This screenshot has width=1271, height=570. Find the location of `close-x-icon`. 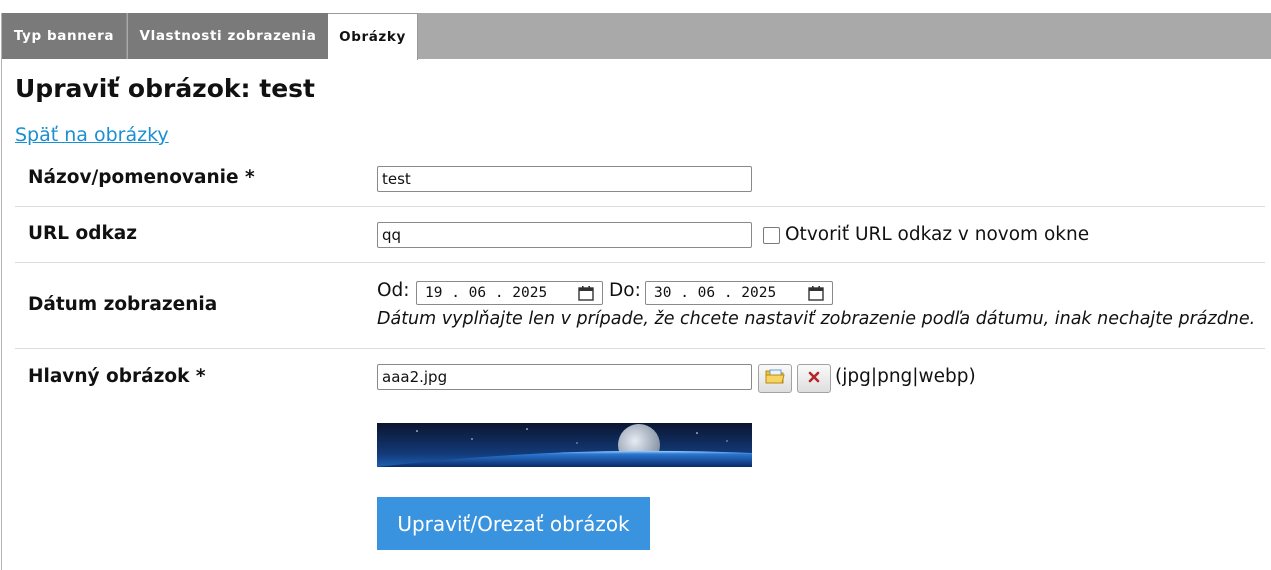

close-x-icon is located at coordinates (814, 378).